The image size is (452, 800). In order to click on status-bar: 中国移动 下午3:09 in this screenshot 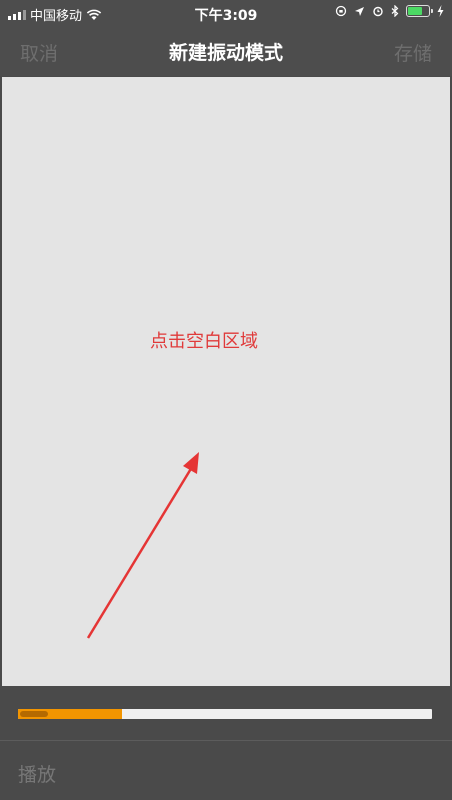, I will do `click(226, 13)`.